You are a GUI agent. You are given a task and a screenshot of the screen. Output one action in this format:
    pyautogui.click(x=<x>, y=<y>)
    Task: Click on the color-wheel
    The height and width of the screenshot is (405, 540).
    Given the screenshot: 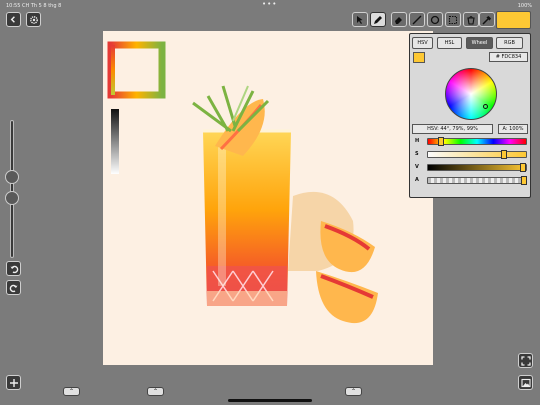 What is the action you would take?
    pyautogui.click(x=471, y=94)
    